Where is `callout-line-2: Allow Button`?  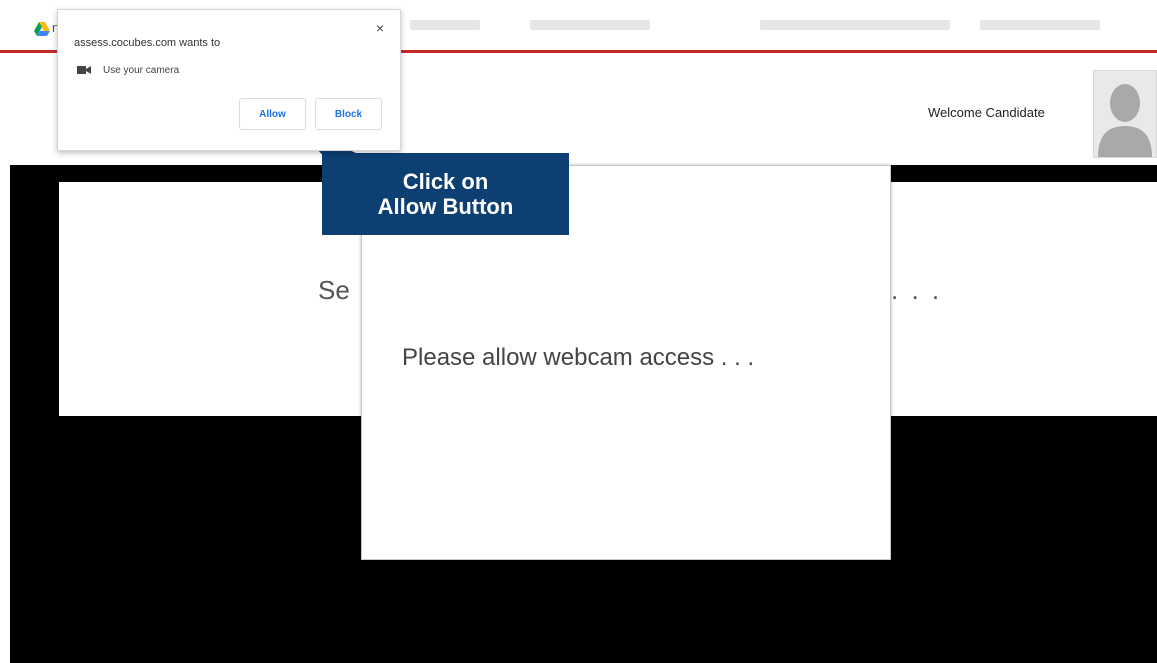
callout-line-2: Allow Button is located at coordinates (445, 206).